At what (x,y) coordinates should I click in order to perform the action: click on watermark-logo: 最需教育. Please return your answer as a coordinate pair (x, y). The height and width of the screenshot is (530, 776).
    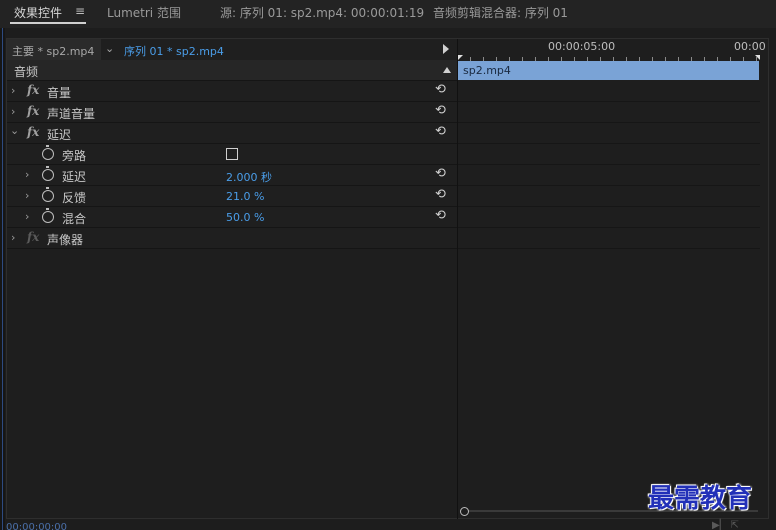
    Looking at the image, I should click on (700, 499).